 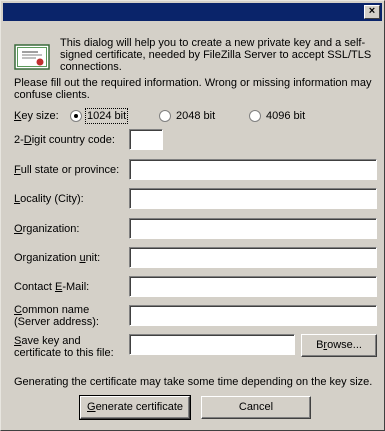 I want to click on cancel-button: Cancel, so click(x=256, y=407).